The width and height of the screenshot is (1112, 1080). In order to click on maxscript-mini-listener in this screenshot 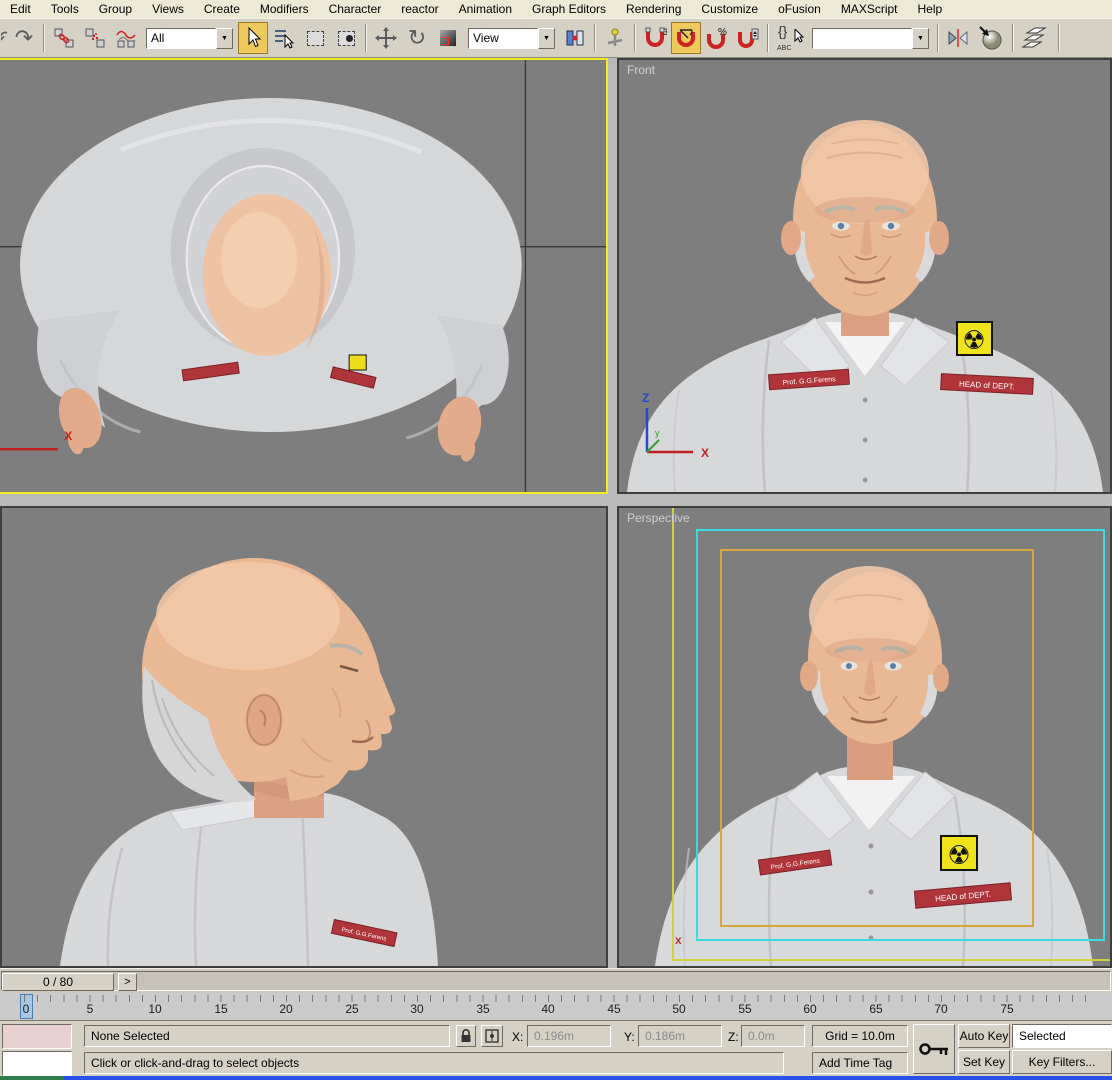, I will do `click(37, 1063)`.